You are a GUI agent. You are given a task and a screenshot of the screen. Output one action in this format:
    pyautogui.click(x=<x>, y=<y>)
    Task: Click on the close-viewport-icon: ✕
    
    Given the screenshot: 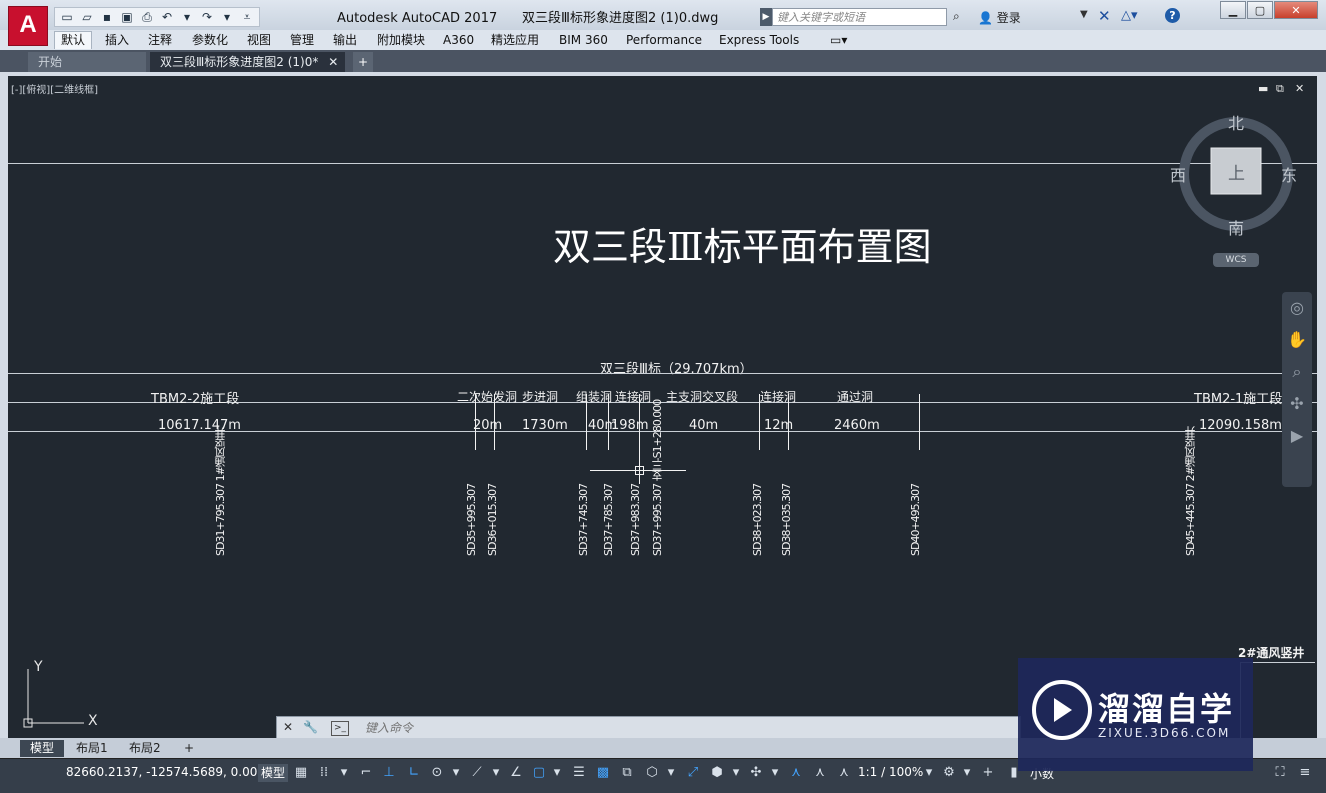 What is the action you would take?
    pyautogui.click(x=1299, y=88)
    